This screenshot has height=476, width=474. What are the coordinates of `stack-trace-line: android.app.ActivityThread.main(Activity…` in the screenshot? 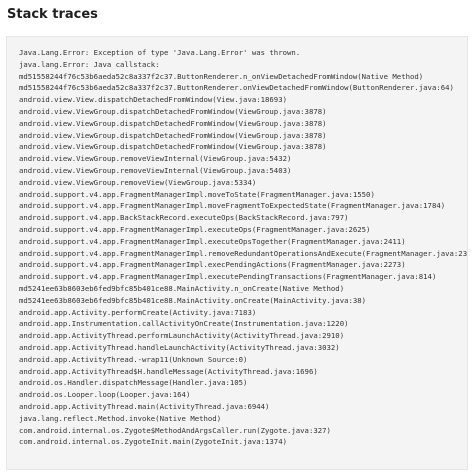 It's located at (144, 406).